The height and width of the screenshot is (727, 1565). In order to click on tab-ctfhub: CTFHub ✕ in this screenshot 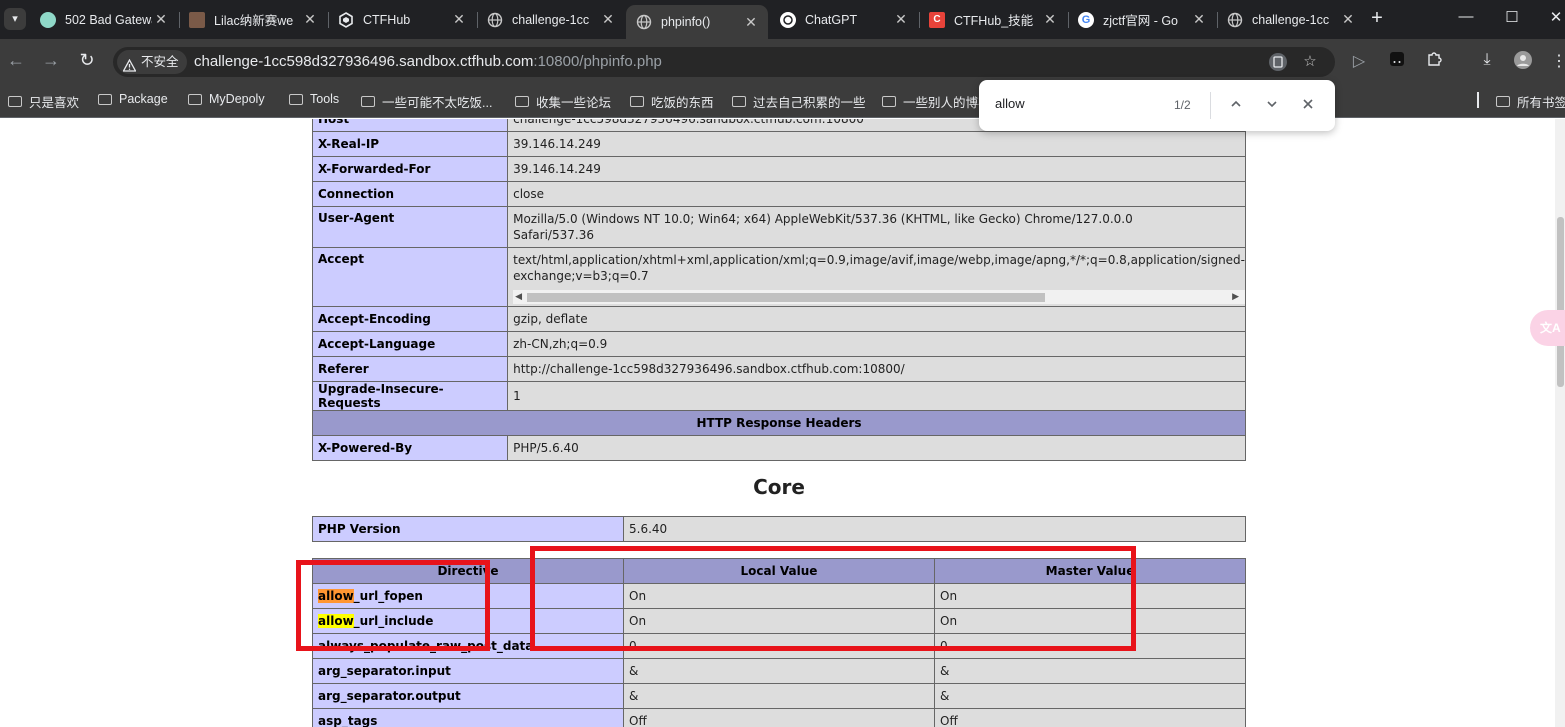, I will do `click(402, 19)`.